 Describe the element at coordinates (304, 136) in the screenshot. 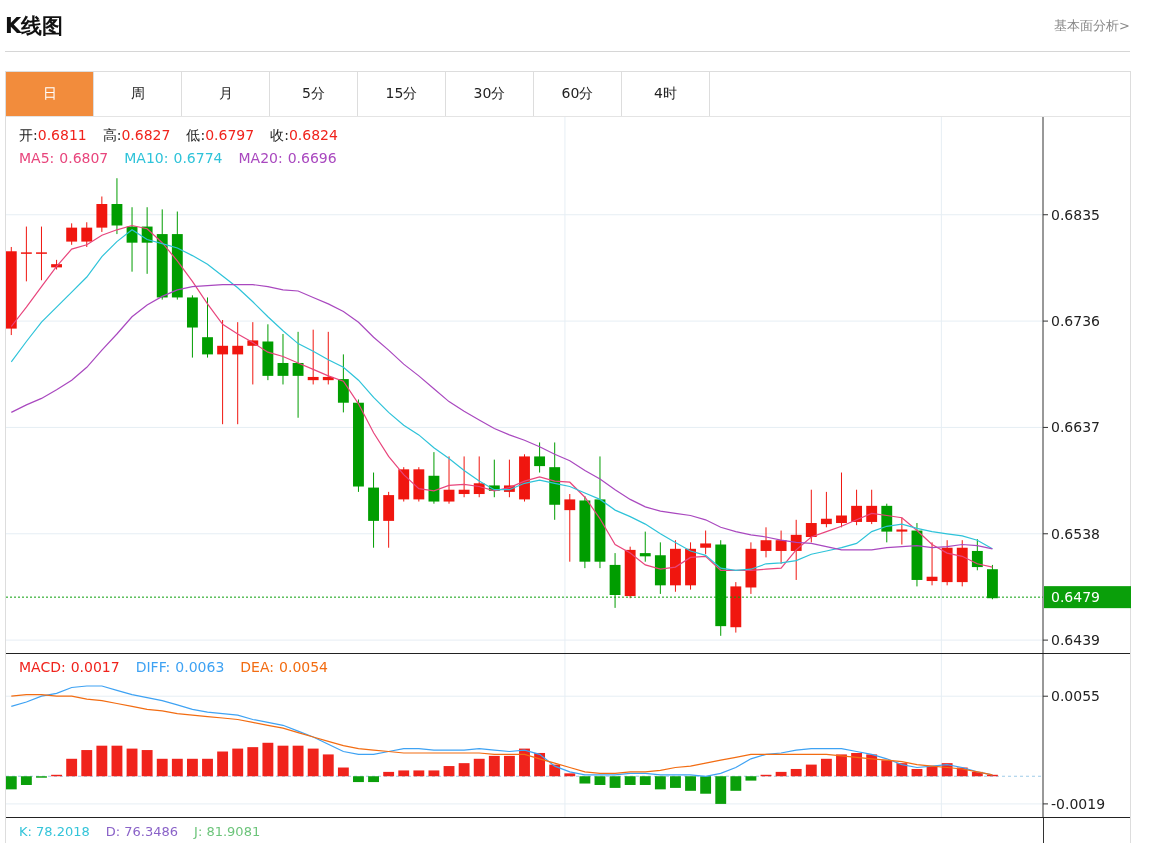

I see `ohlc-reading: 收:0.6824` at that location.